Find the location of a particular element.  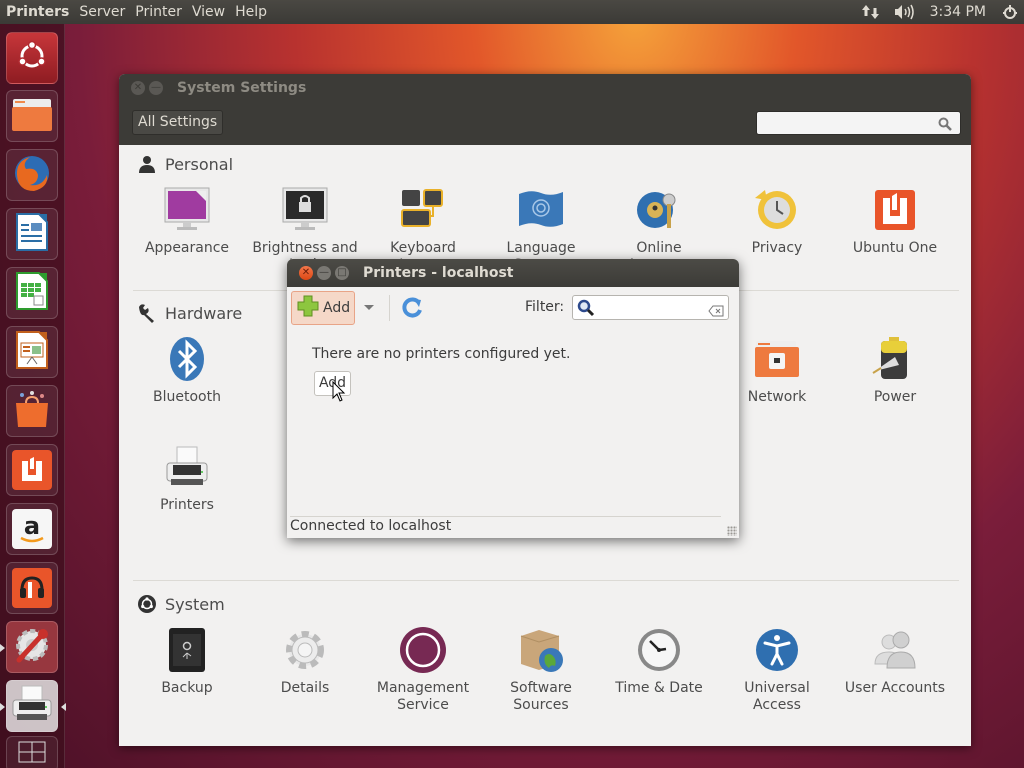

writer-icon is located at coordinates (32, 234).